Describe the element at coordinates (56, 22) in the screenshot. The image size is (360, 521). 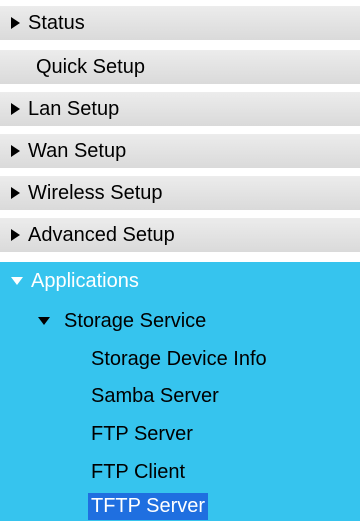
I see `menu-item-status-label: Status` at that location.